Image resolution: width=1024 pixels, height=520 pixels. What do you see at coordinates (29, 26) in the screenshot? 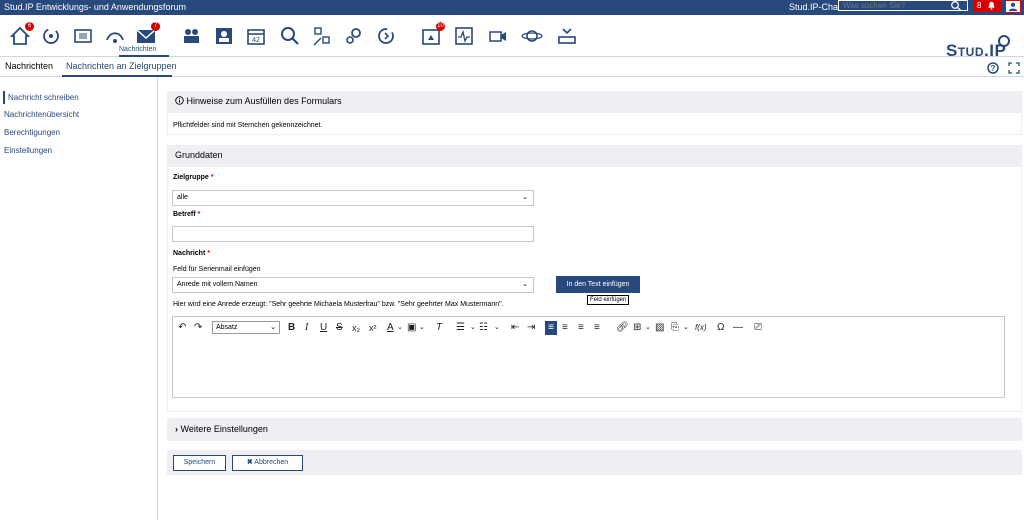
I see `start-badge: 6` at bounding box center [29, 26].